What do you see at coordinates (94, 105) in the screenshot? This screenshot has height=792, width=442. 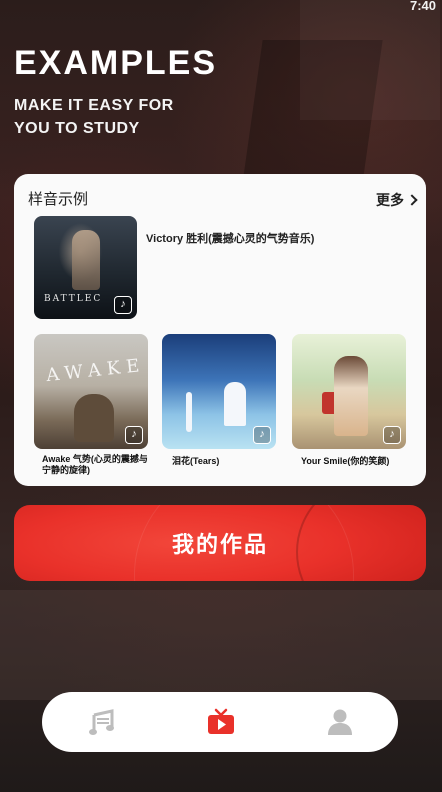 I see `hero-subtitle-line1: MAKE IT EASY FOR` at bounding box center [94, 105].